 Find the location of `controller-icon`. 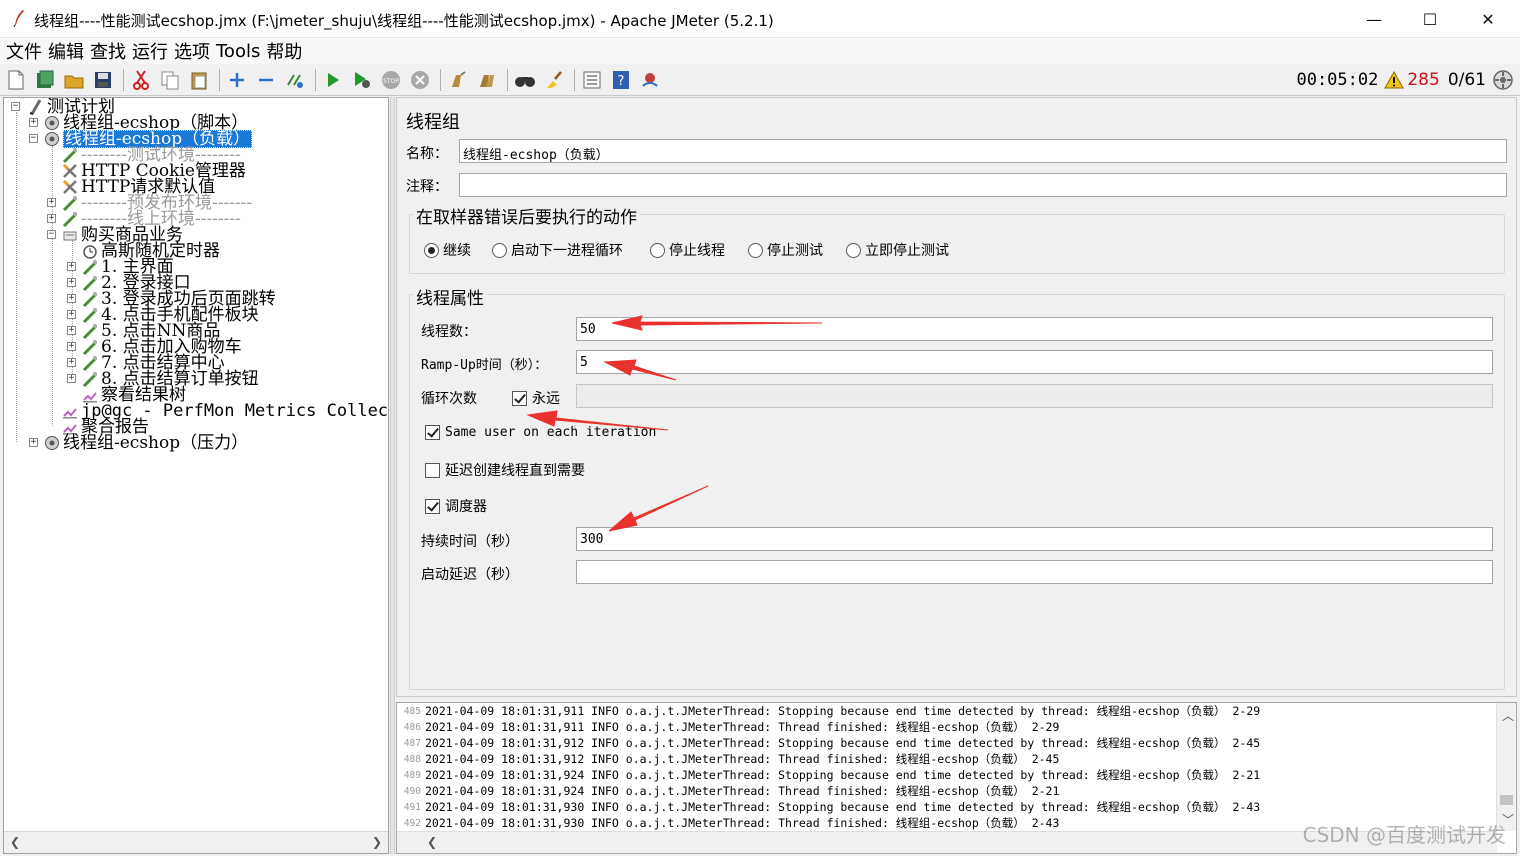

controller-icon is located at coordinates (90, 347).